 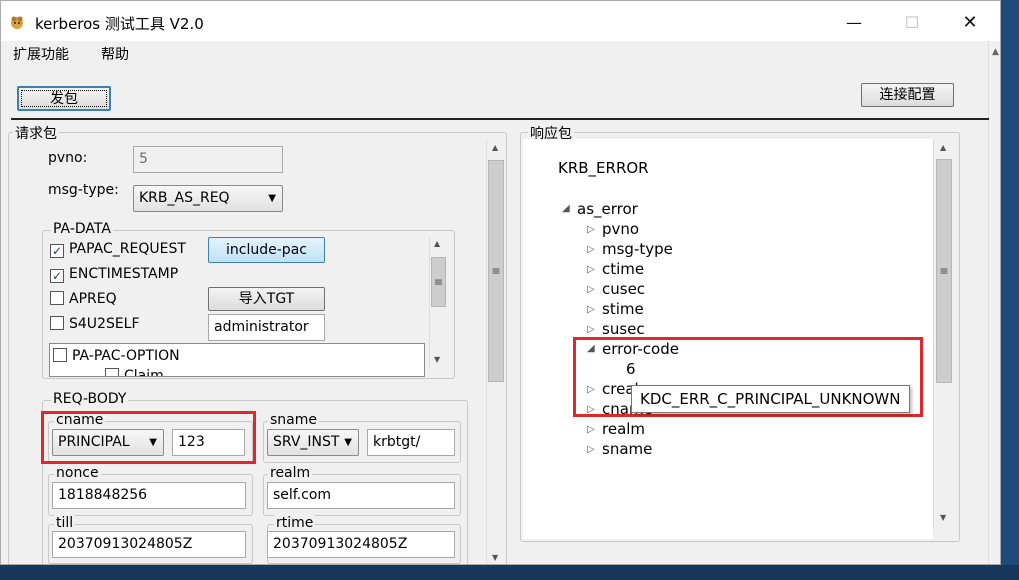 I want to click on import-tgt-button: 导入TGT, so click(x=266, y=299).